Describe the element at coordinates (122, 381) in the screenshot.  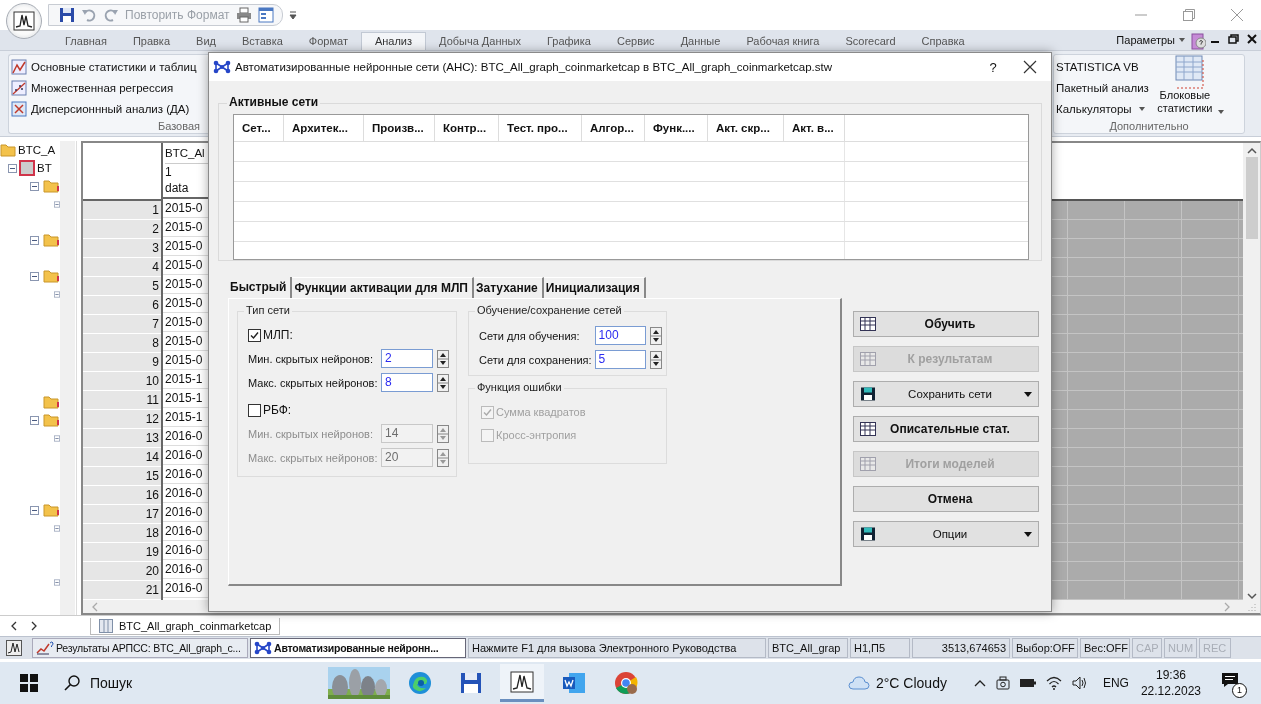
I see `row-header: 10` at that location.